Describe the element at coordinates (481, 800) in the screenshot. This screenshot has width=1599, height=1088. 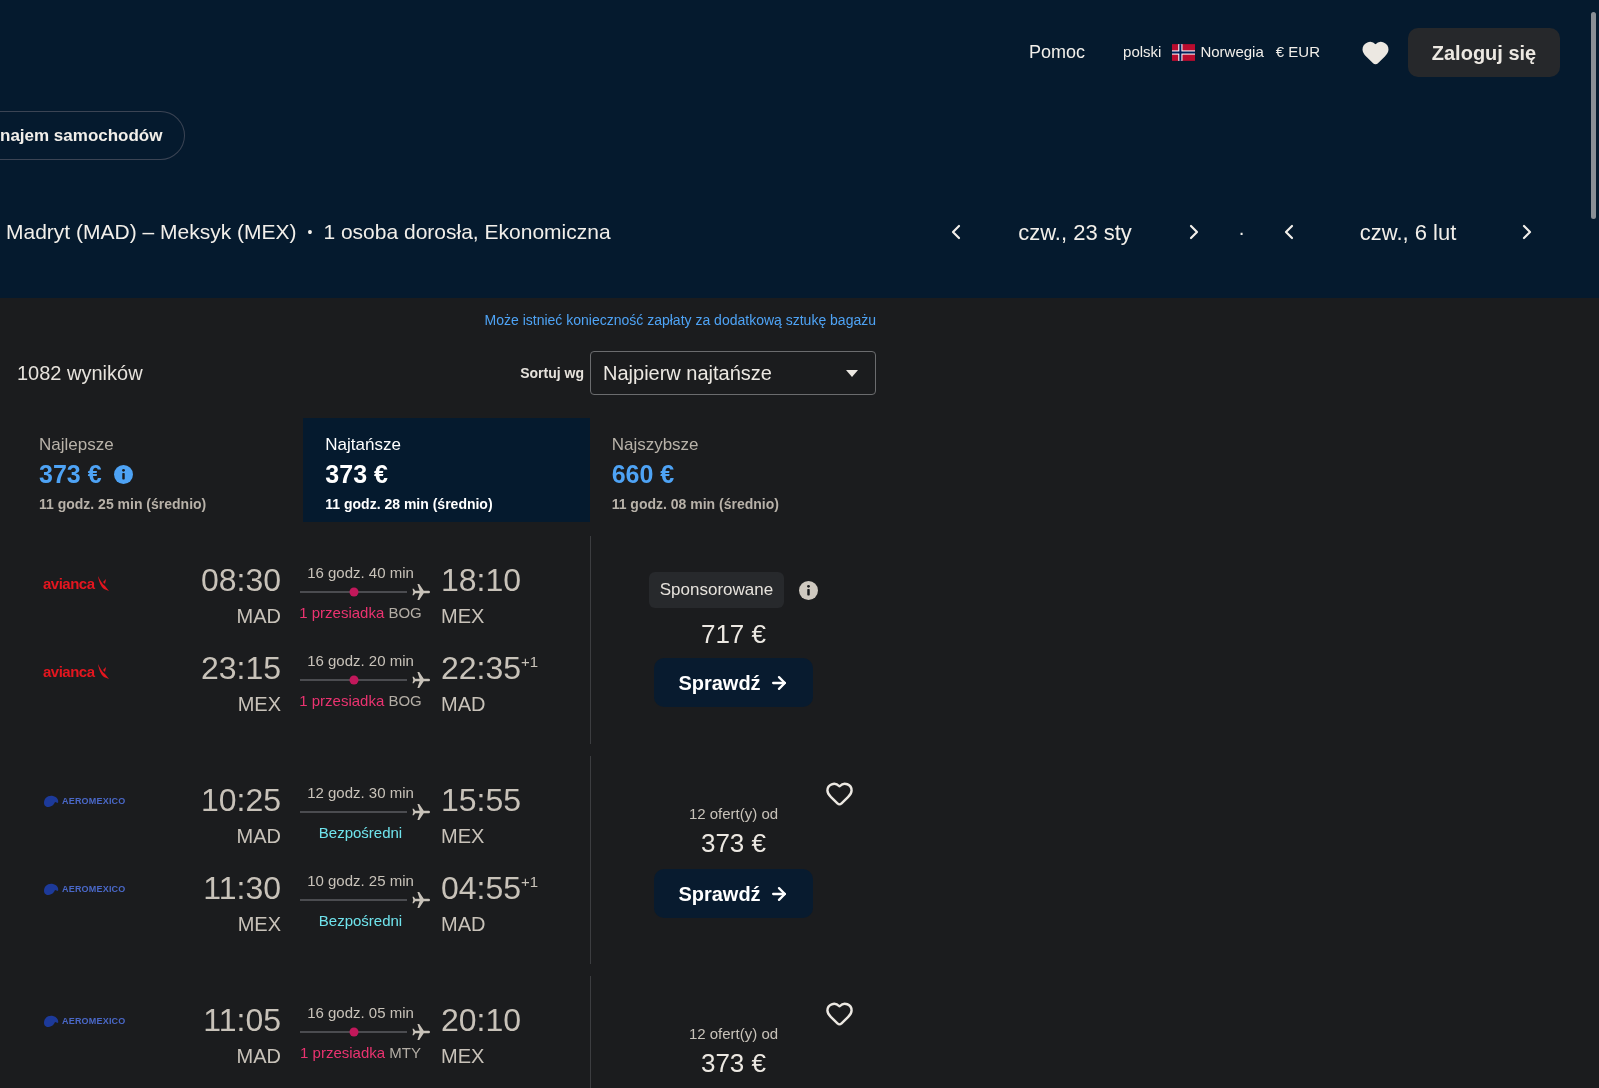
I see `arrival-time: 15:55` at that location.